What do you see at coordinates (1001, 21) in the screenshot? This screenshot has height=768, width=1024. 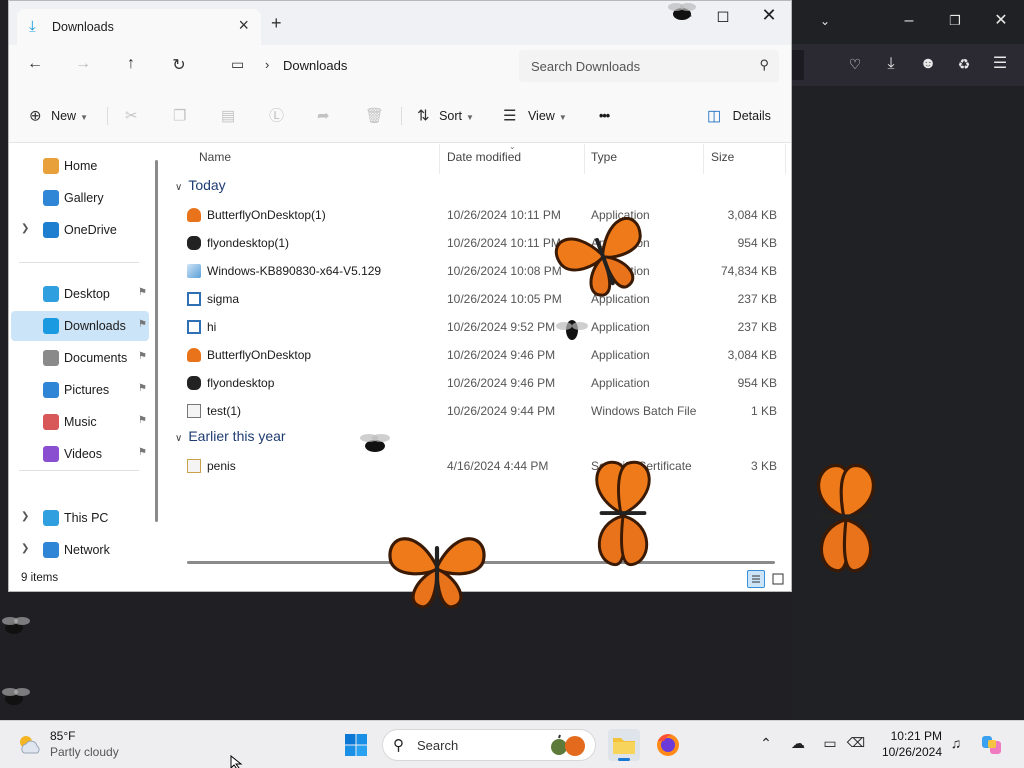 I see `browser-close-button: ✕` at bounding box center [1001, 21].